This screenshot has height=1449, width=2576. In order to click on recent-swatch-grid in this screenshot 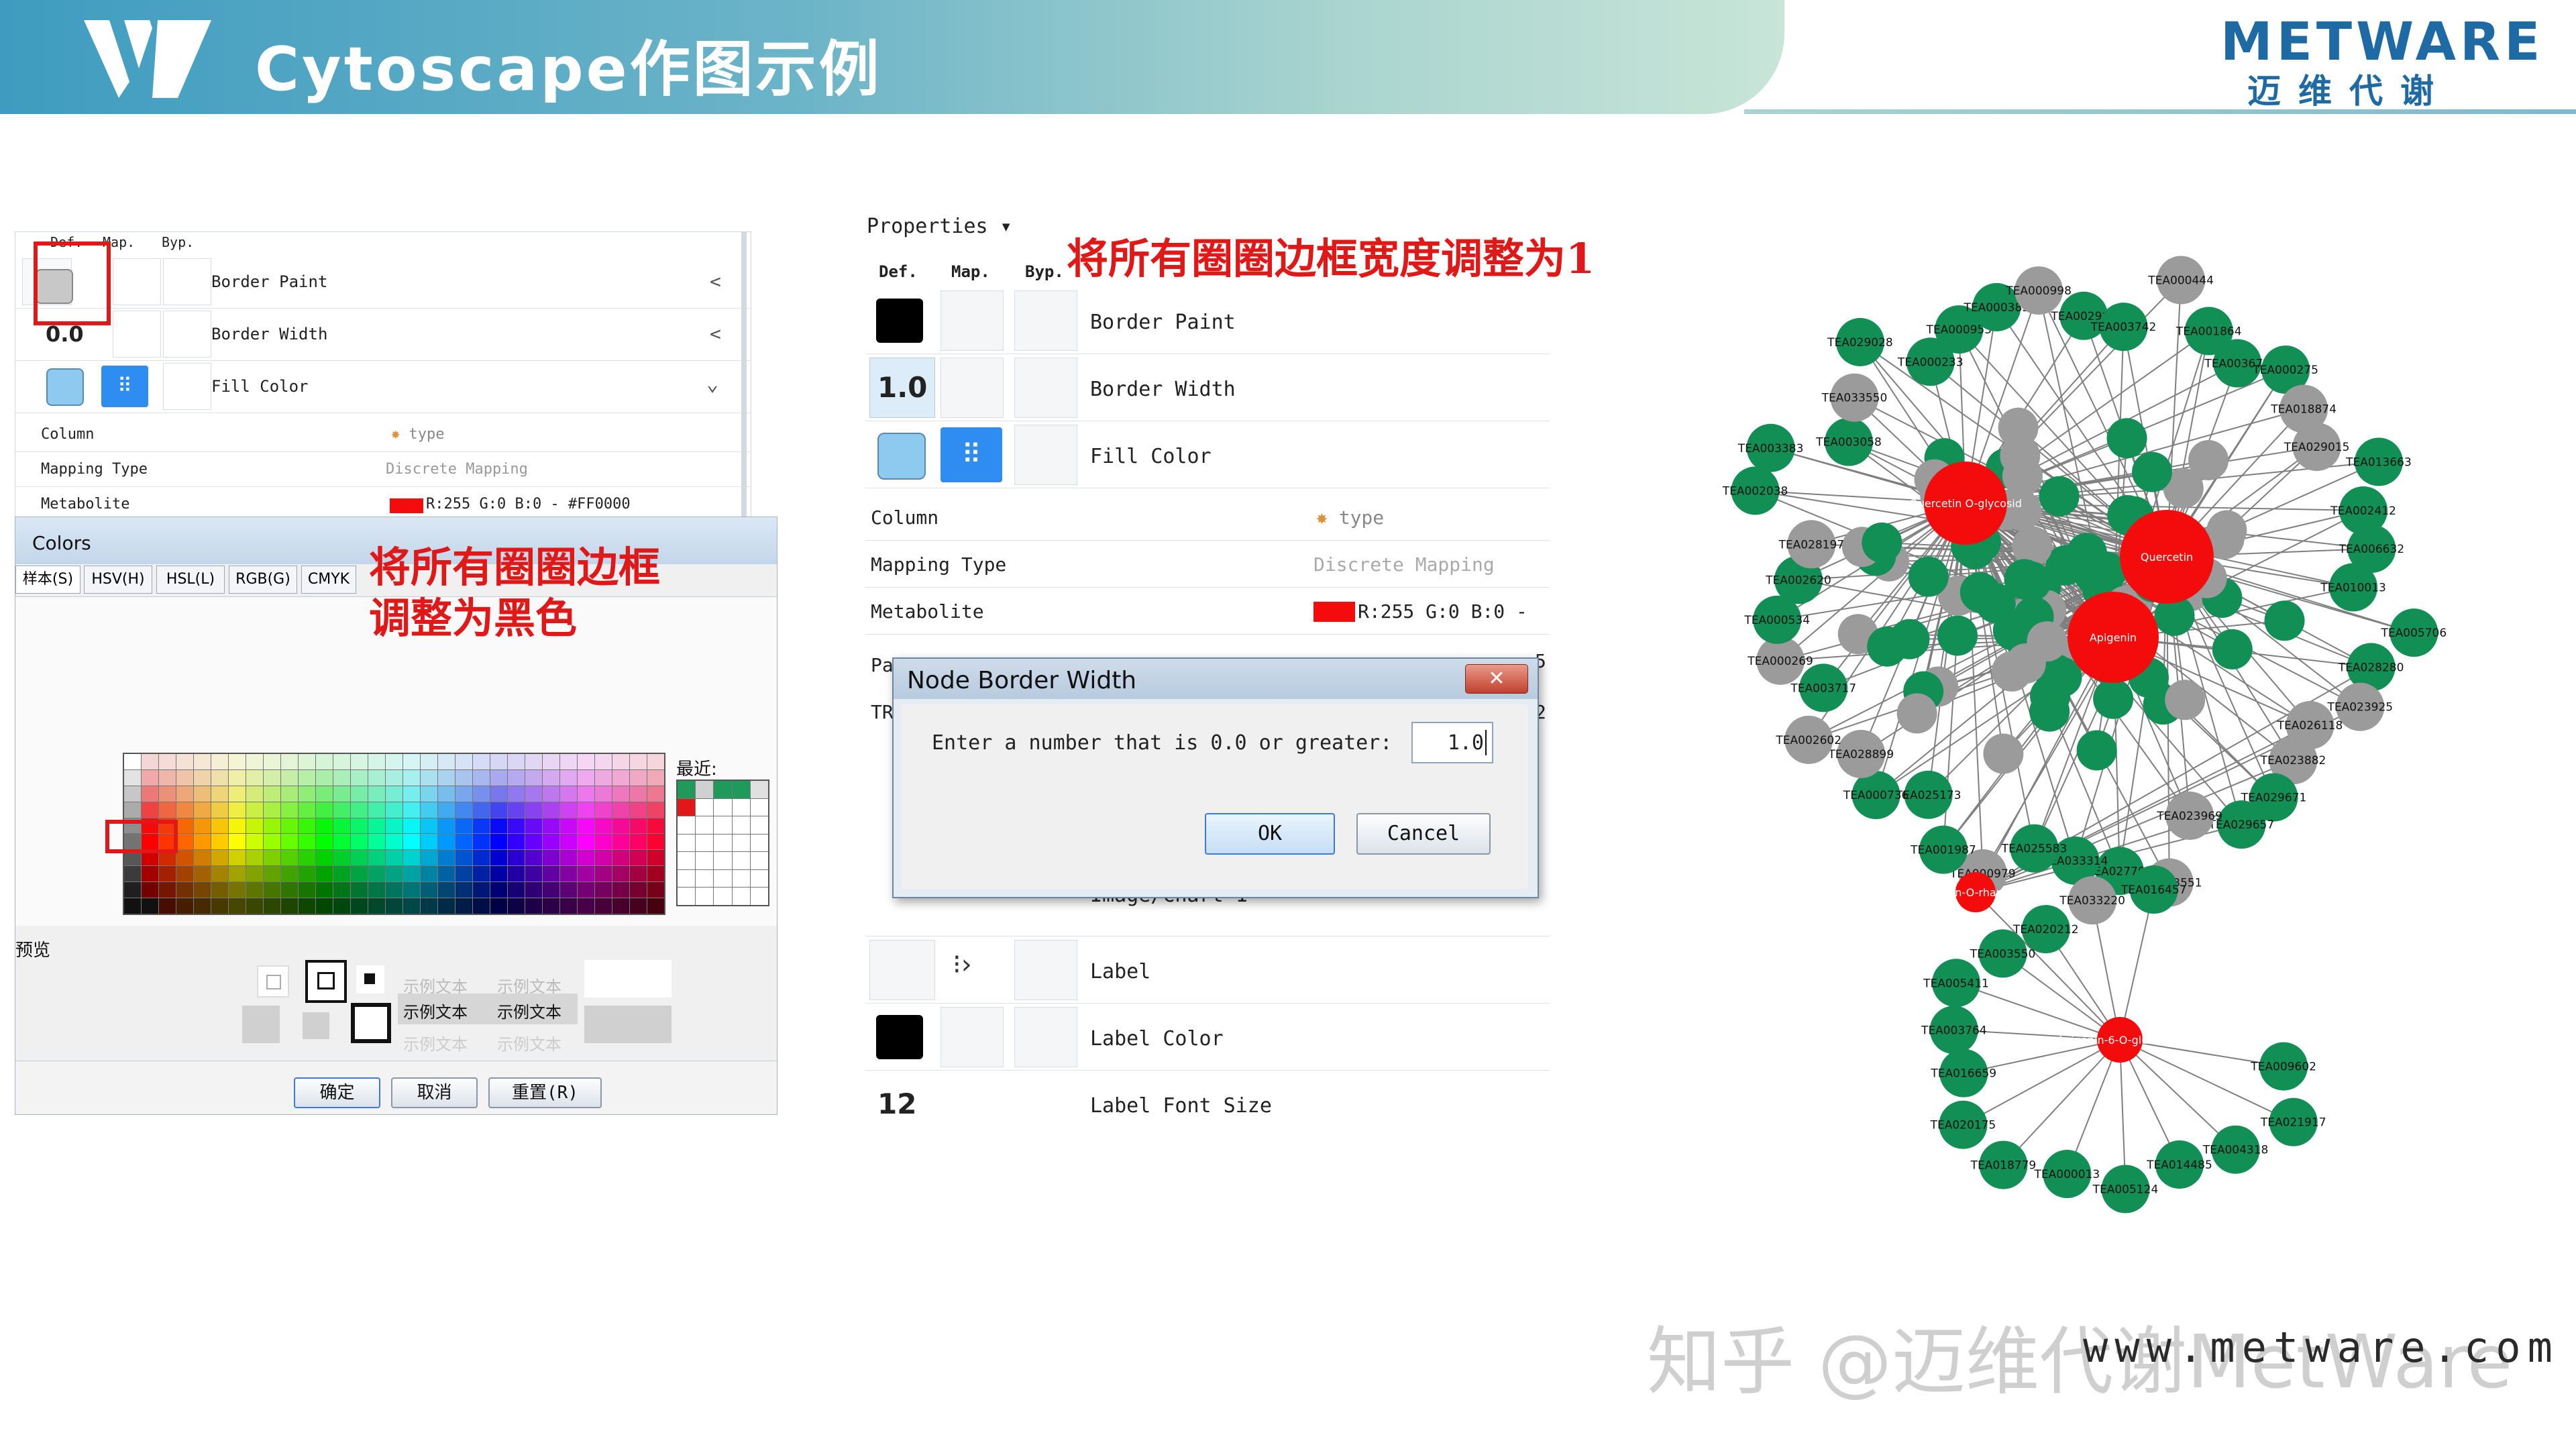, I will do `click(722, 843)`.